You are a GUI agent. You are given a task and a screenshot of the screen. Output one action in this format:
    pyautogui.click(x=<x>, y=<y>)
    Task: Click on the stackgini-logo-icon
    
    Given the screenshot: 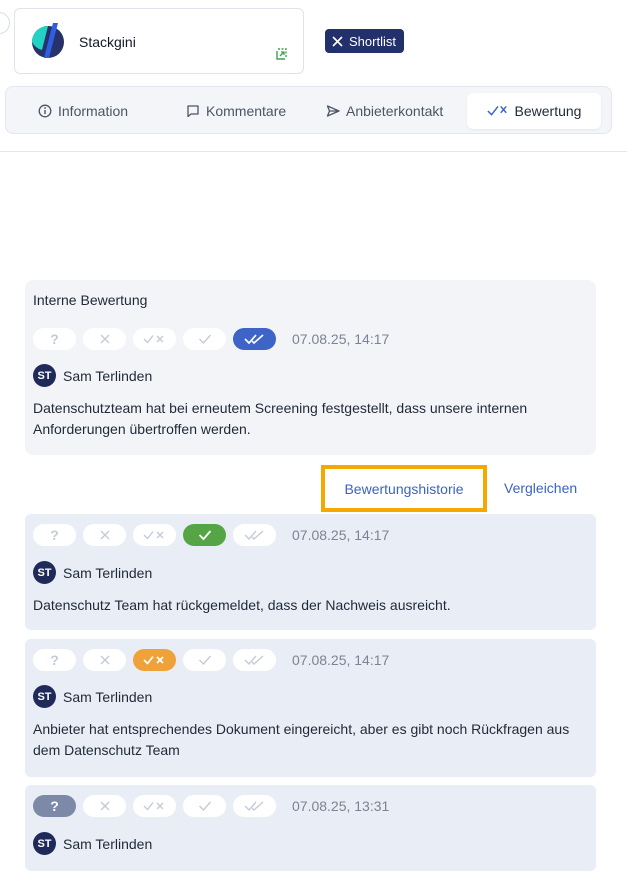 What is the action you would take?
    pyautogui.click(x=48, y=40)
    